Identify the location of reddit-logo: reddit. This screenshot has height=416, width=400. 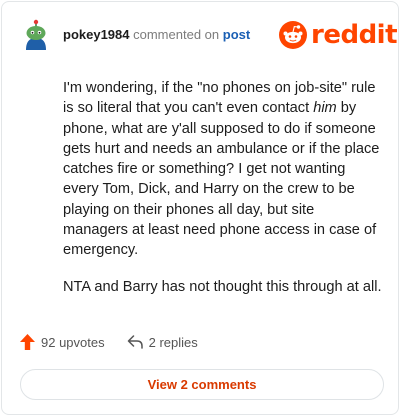
(338, 35).